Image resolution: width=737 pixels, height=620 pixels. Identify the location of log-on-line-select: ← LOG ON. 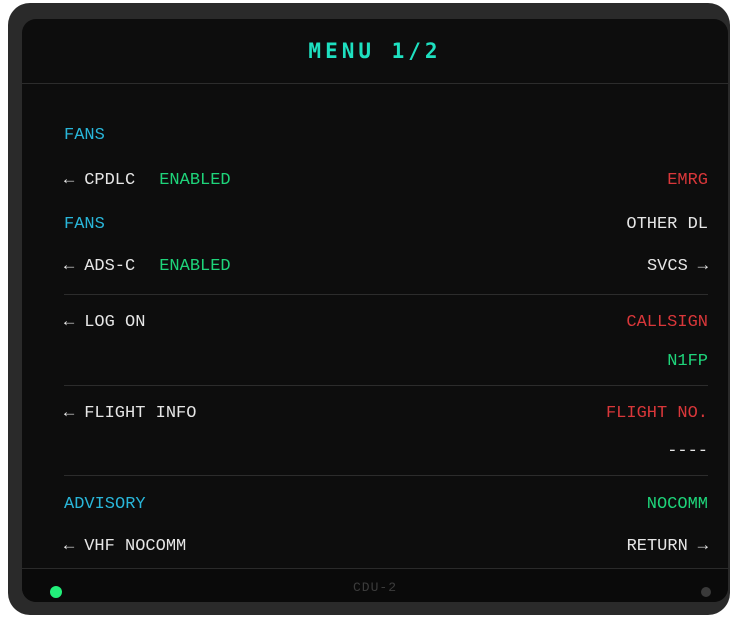
(104, 322).